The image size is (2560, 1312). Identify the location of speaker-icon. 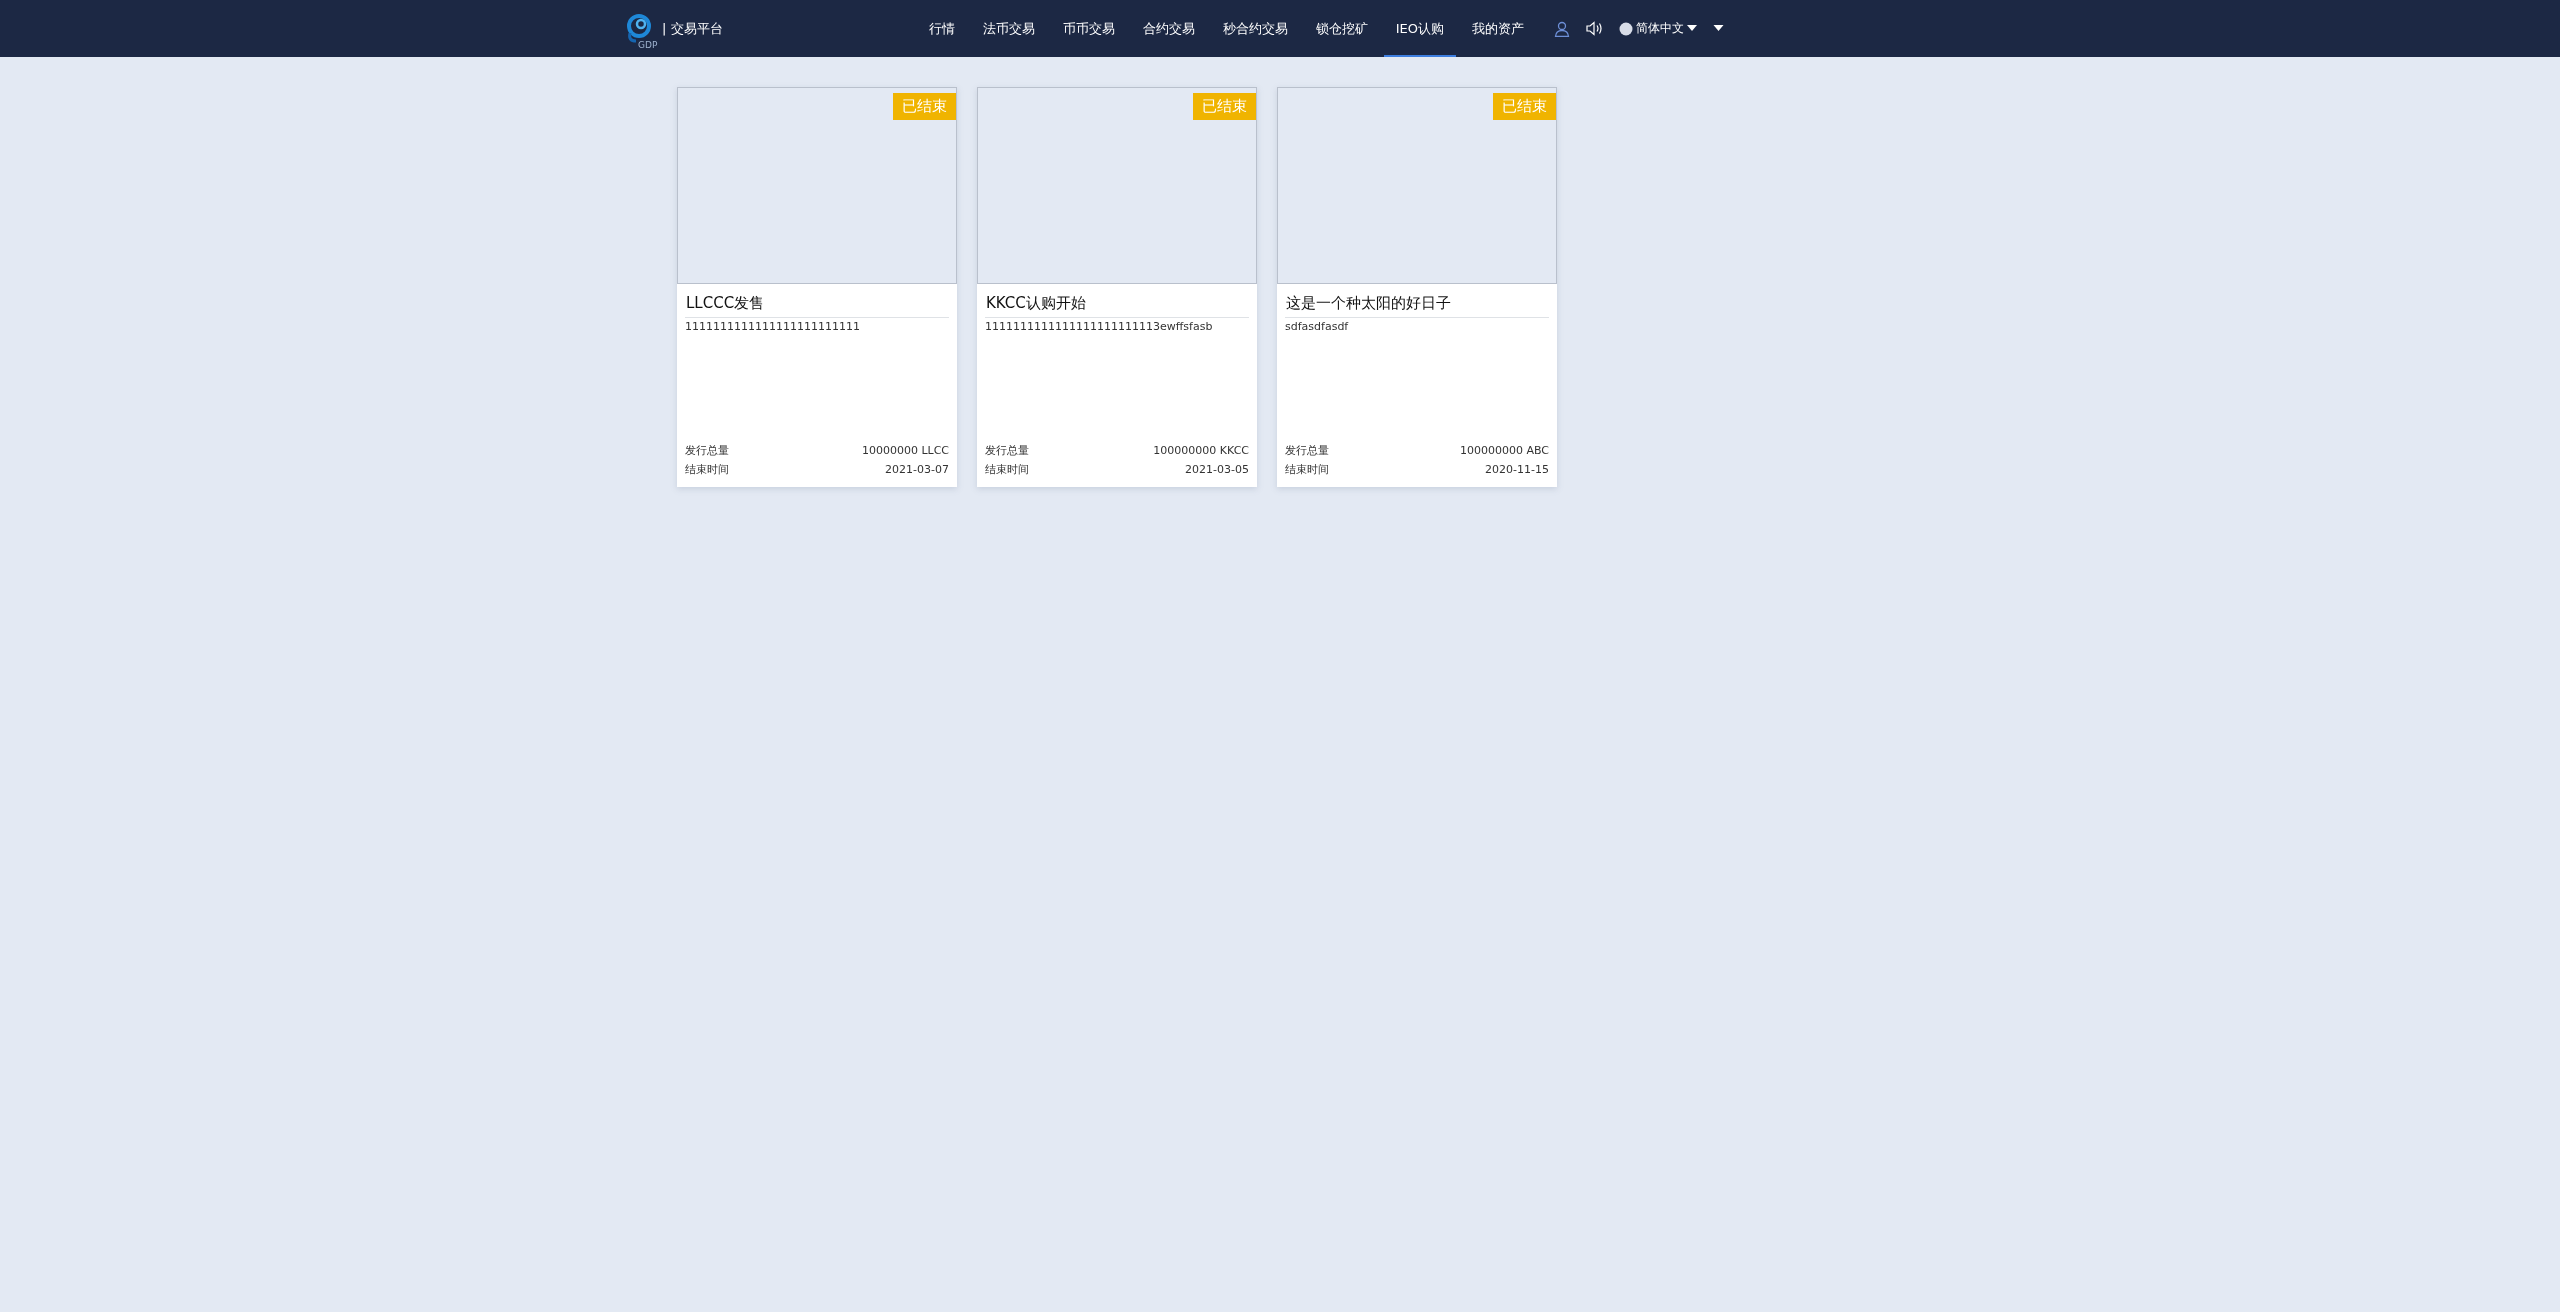
(1594, 28).